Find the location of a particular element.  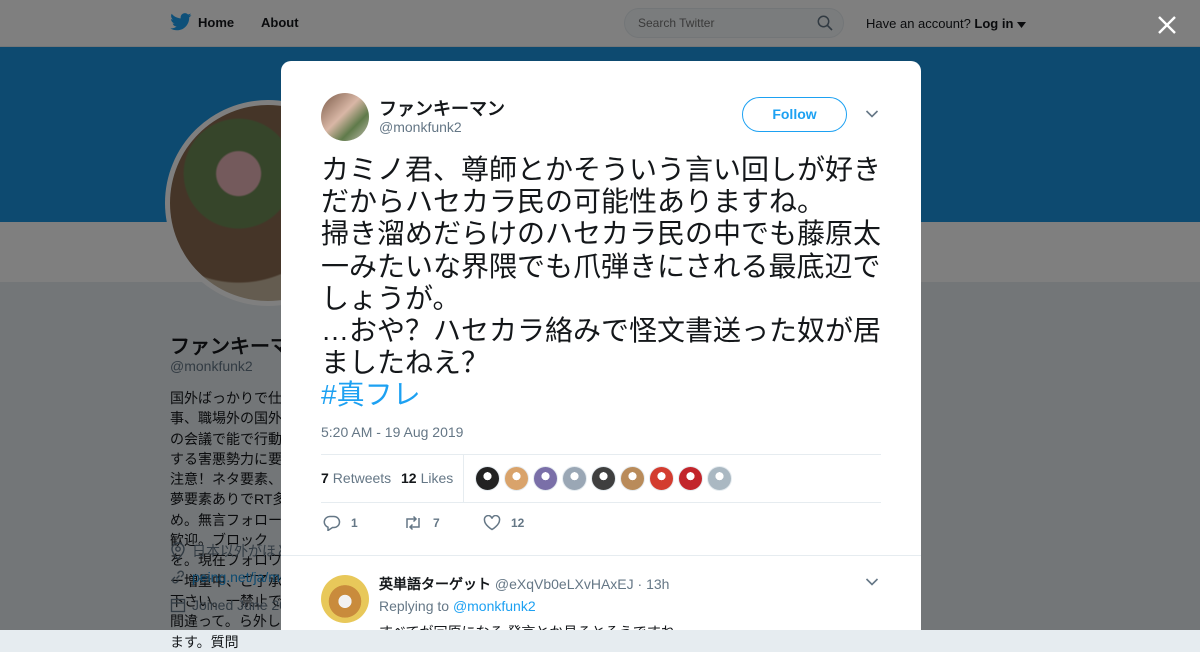

like-action: 12 is located at coordinates (503, 523).